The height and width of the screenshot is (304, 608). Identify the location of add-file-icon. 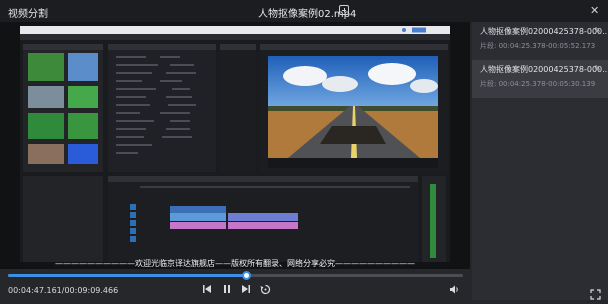
(344, 10).